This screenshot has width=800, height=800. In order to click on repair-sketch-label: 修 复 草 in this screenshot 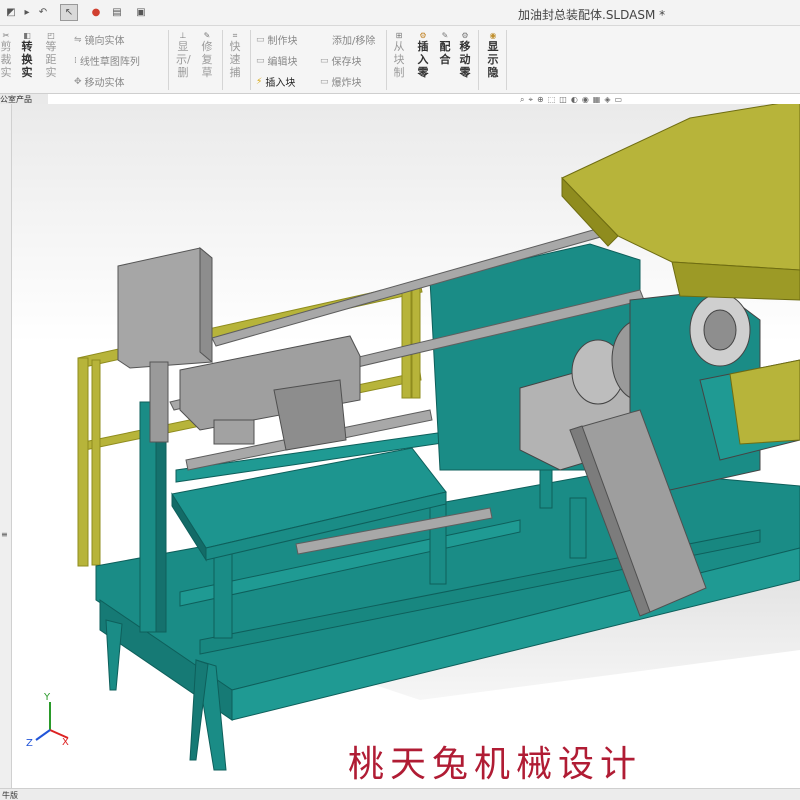, I will do `click(207, 59)`.